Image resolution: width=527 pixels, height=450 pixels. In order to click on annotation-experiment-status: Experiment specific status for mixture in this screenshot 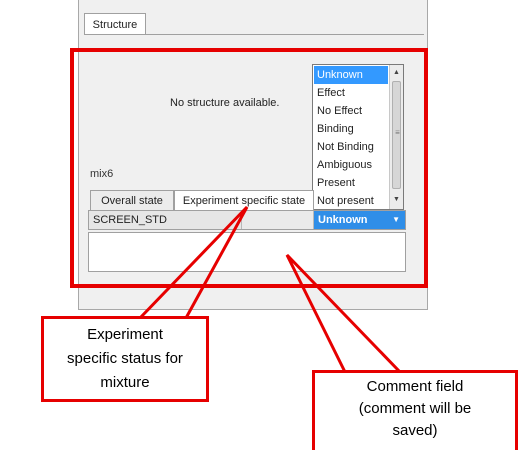, I will do `click(125, 359)`.